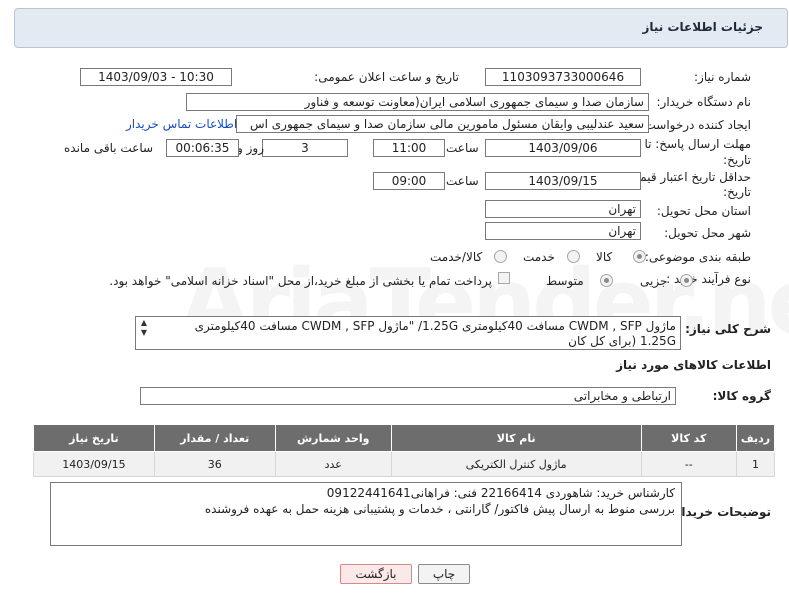 Image resolution: width=789 pixels, height=598 pixels. I want to click on print-button: چاپ, so click(444, 574).